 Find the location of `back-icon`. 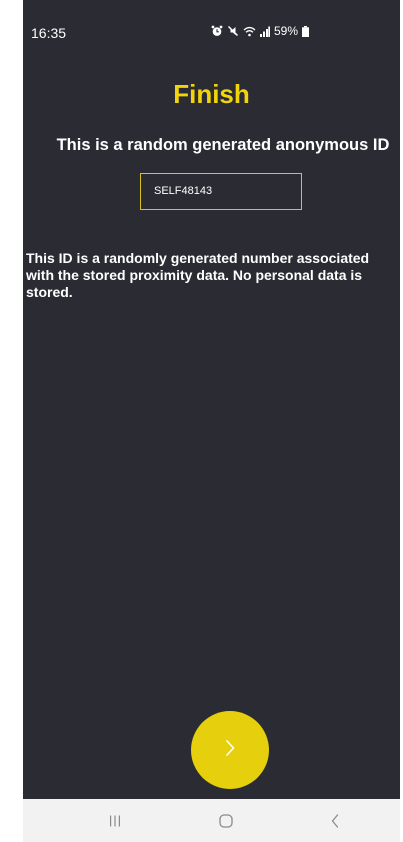

back-icon is located at coordinates (335, 821).